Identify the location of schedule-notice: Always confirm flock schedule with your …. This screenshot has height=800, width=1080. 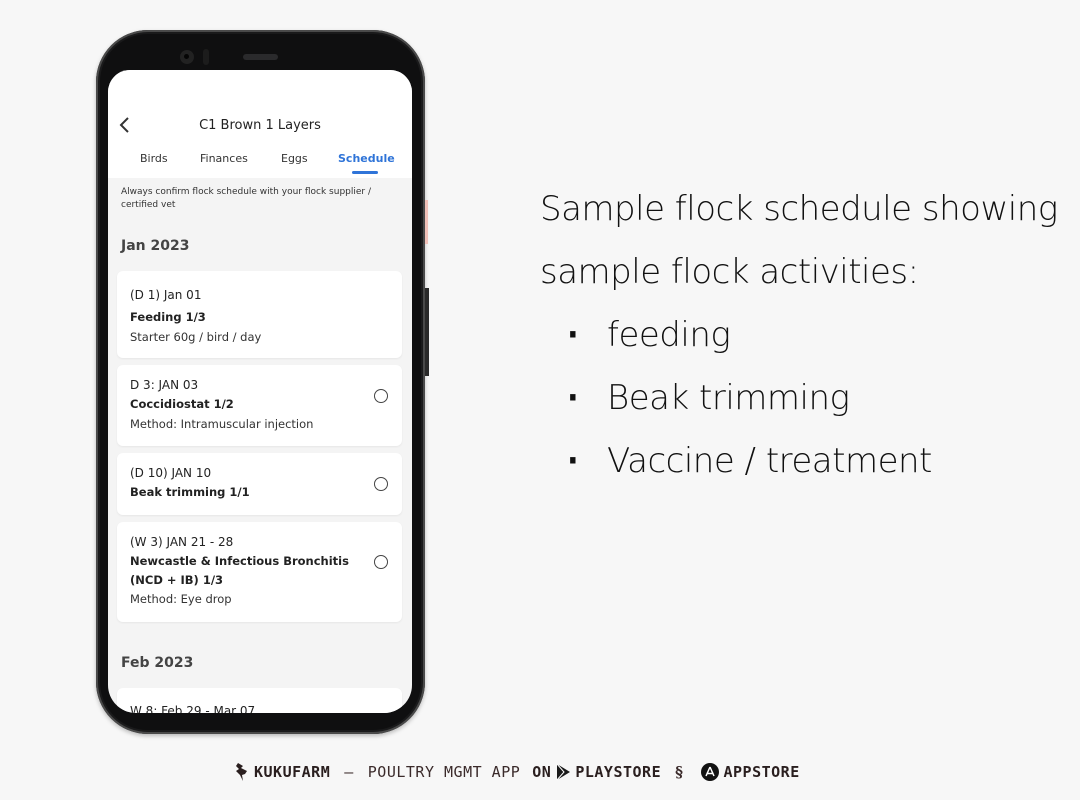
(246, 198).